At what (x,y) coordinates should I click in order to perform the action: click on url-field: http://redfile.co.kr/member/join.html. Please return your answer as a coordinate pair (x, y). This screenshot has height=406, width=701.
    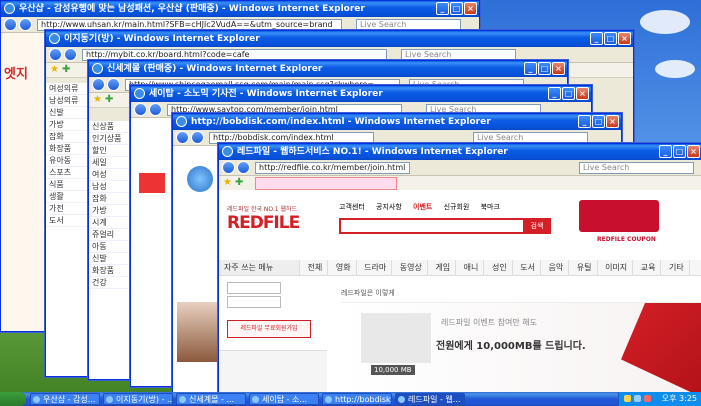
    Looking at the image, I should click on (332, 168).